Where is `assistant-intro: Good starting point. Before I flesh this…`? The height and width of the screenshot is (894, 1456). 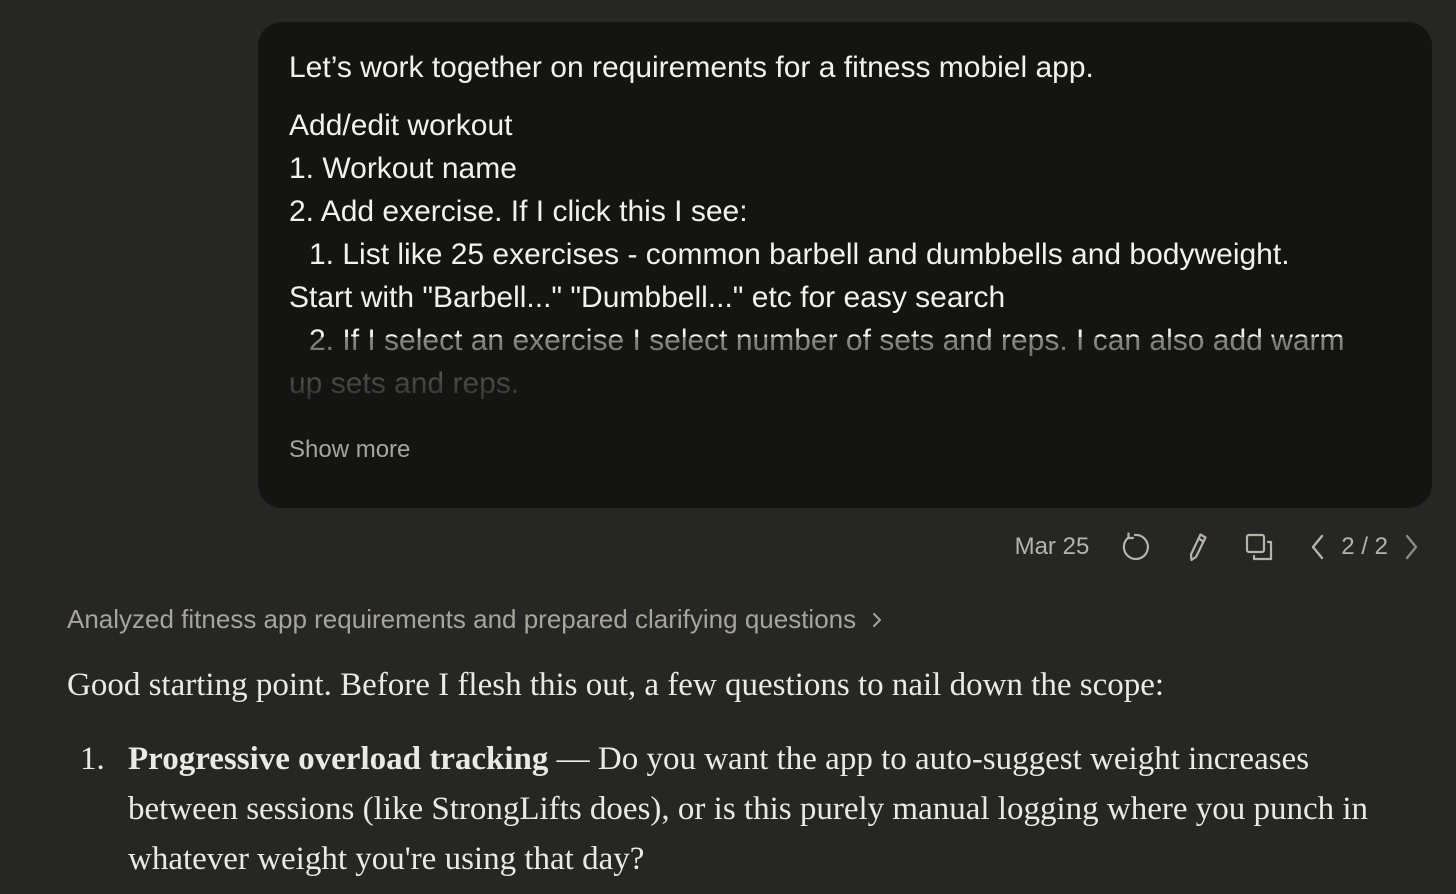
assistant-intro: Good starting point. Before I flesh this… is located at coordinates (616, 685).